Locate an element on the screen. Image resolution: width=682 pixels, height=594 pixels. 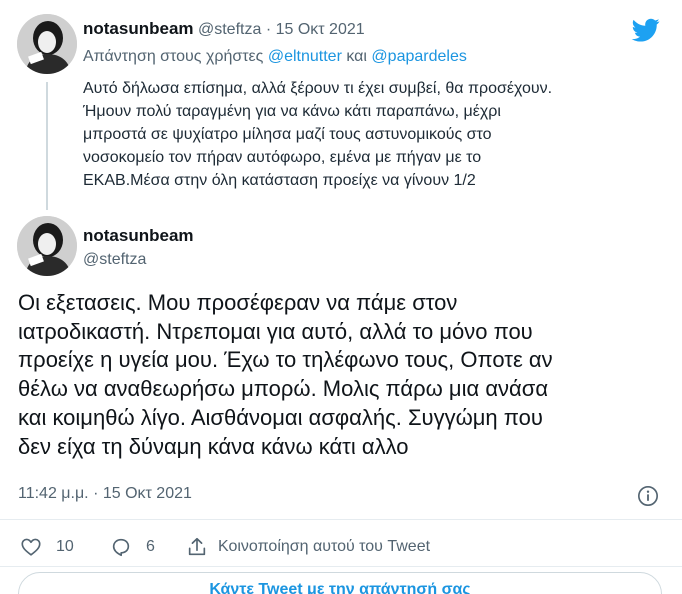
like-count: 10 is located at coordinates (65, 546).